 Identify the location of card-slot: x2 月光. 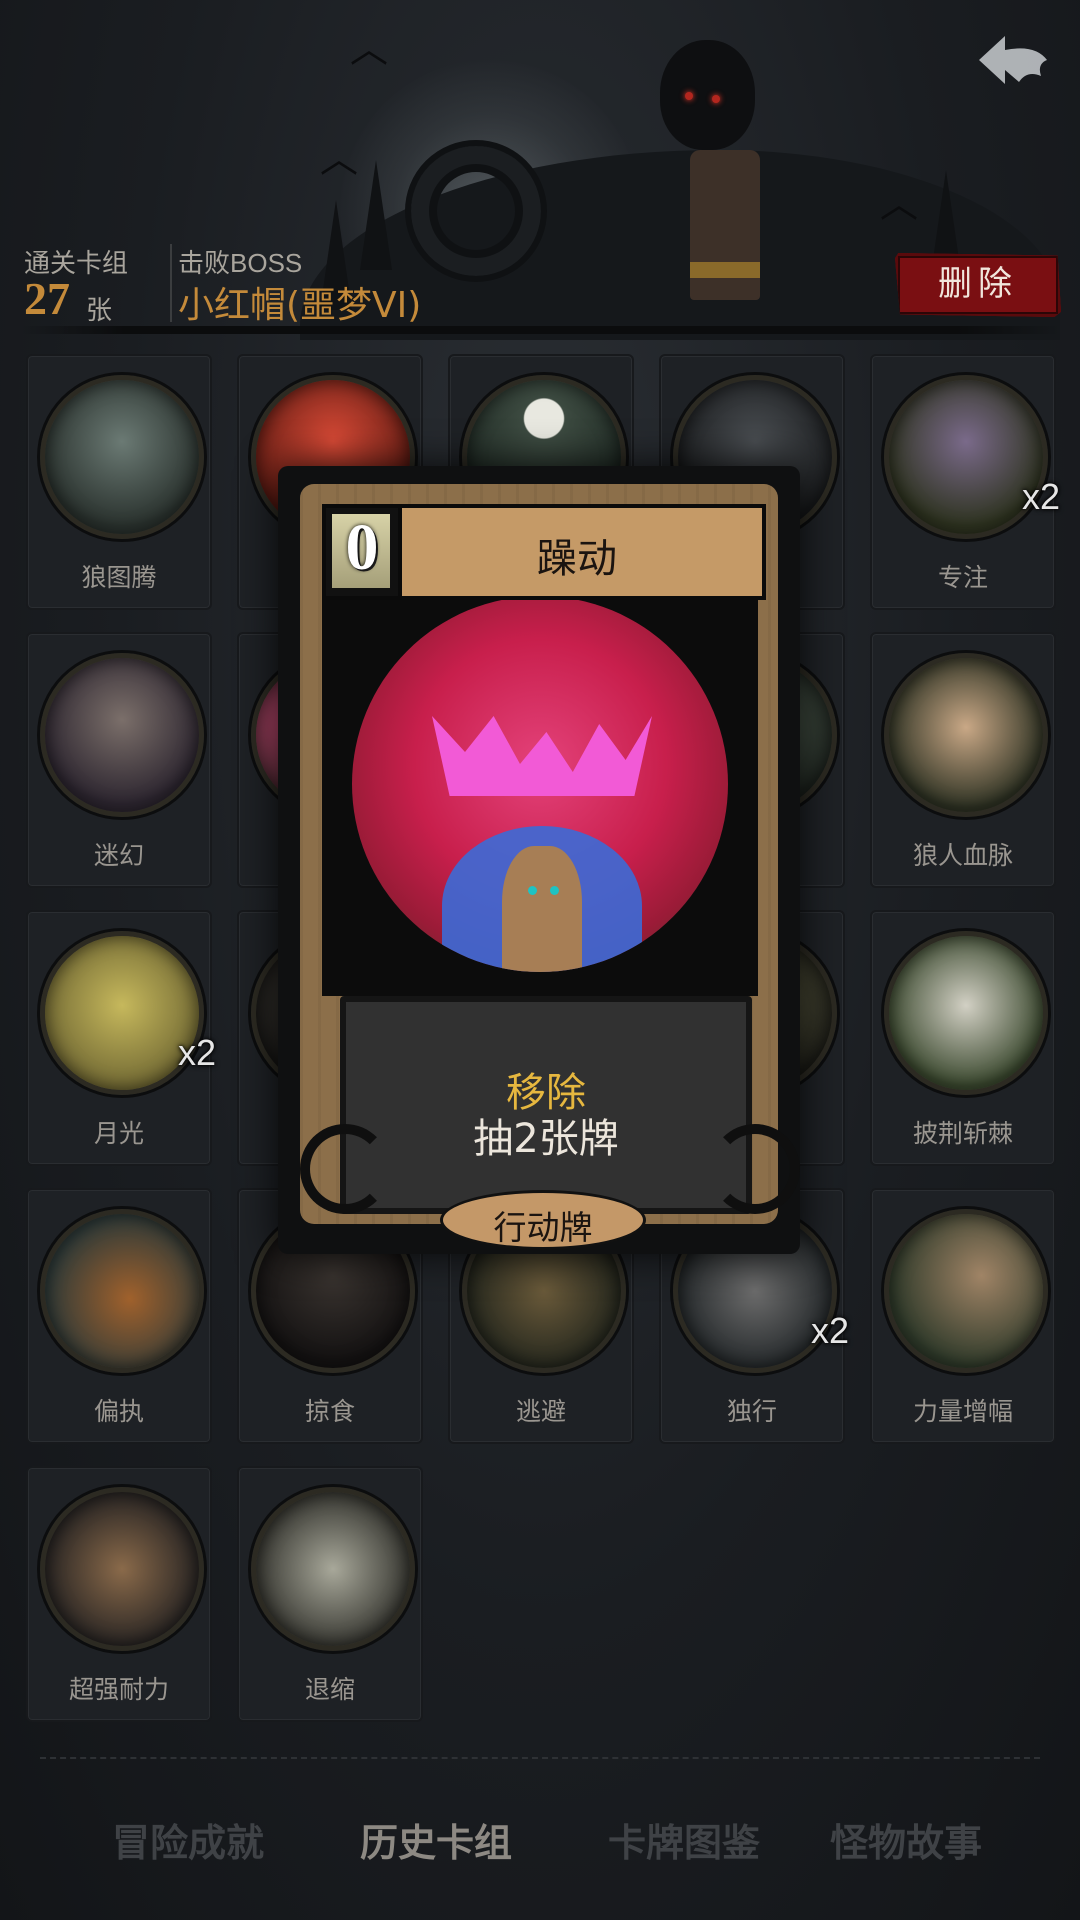
(121, 1038).